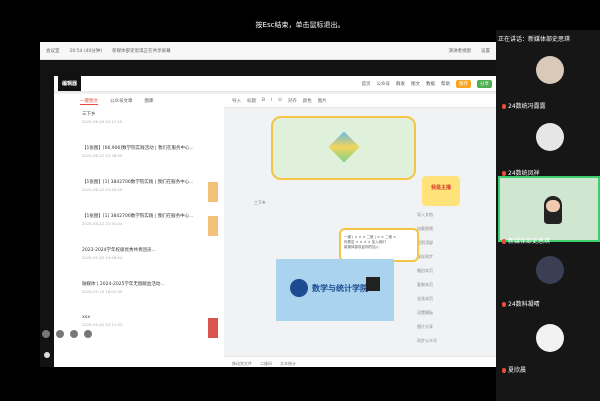 The height and width of the screenshot is (401, 600). What do you see at coordinates (292, 101) in the screenshot?
I see `align-tool: 对齐` at bounding box center [292, 101].